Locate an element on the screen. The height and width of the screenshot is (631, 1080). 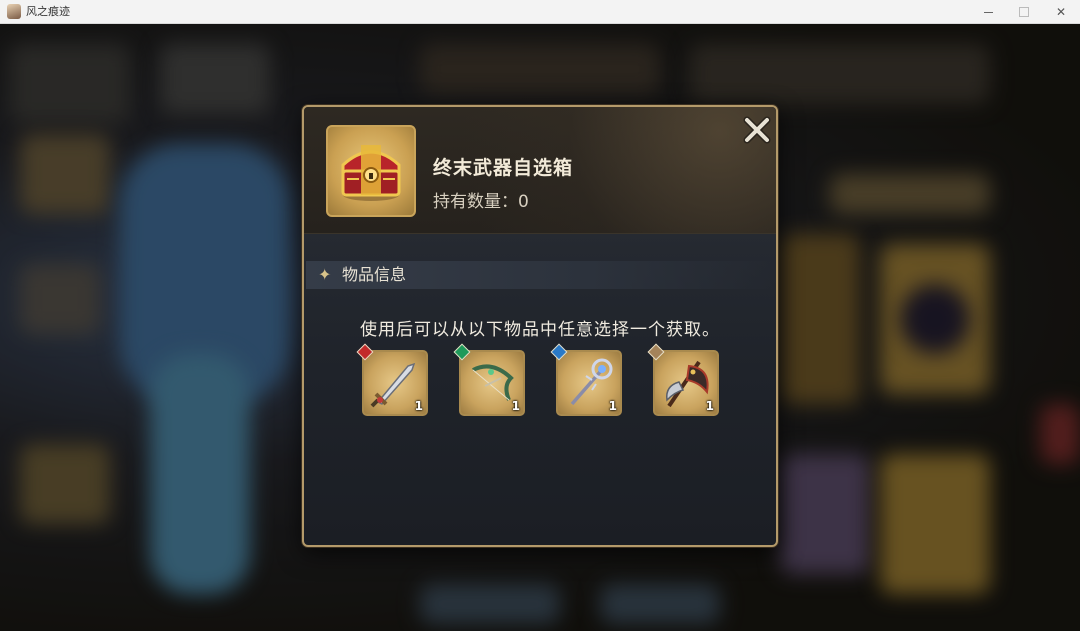
section-header: ✦ 物品信息 is located at coordinates (540, 275).